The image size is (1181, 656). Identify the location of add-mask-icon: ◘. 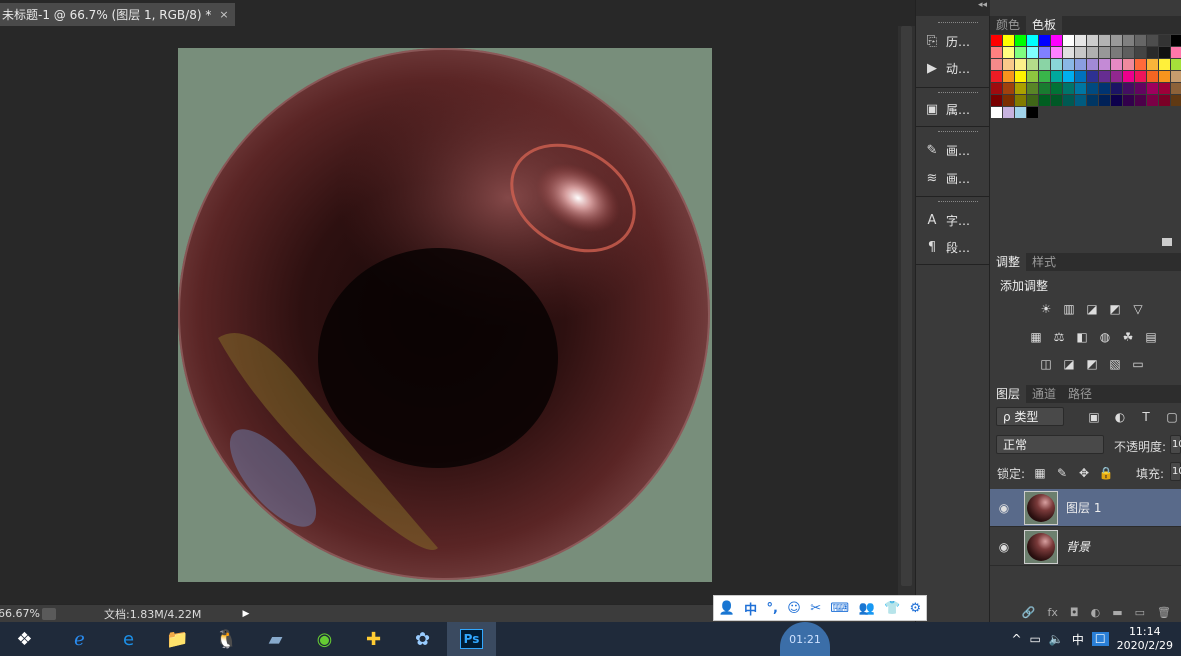
(1074, 612).